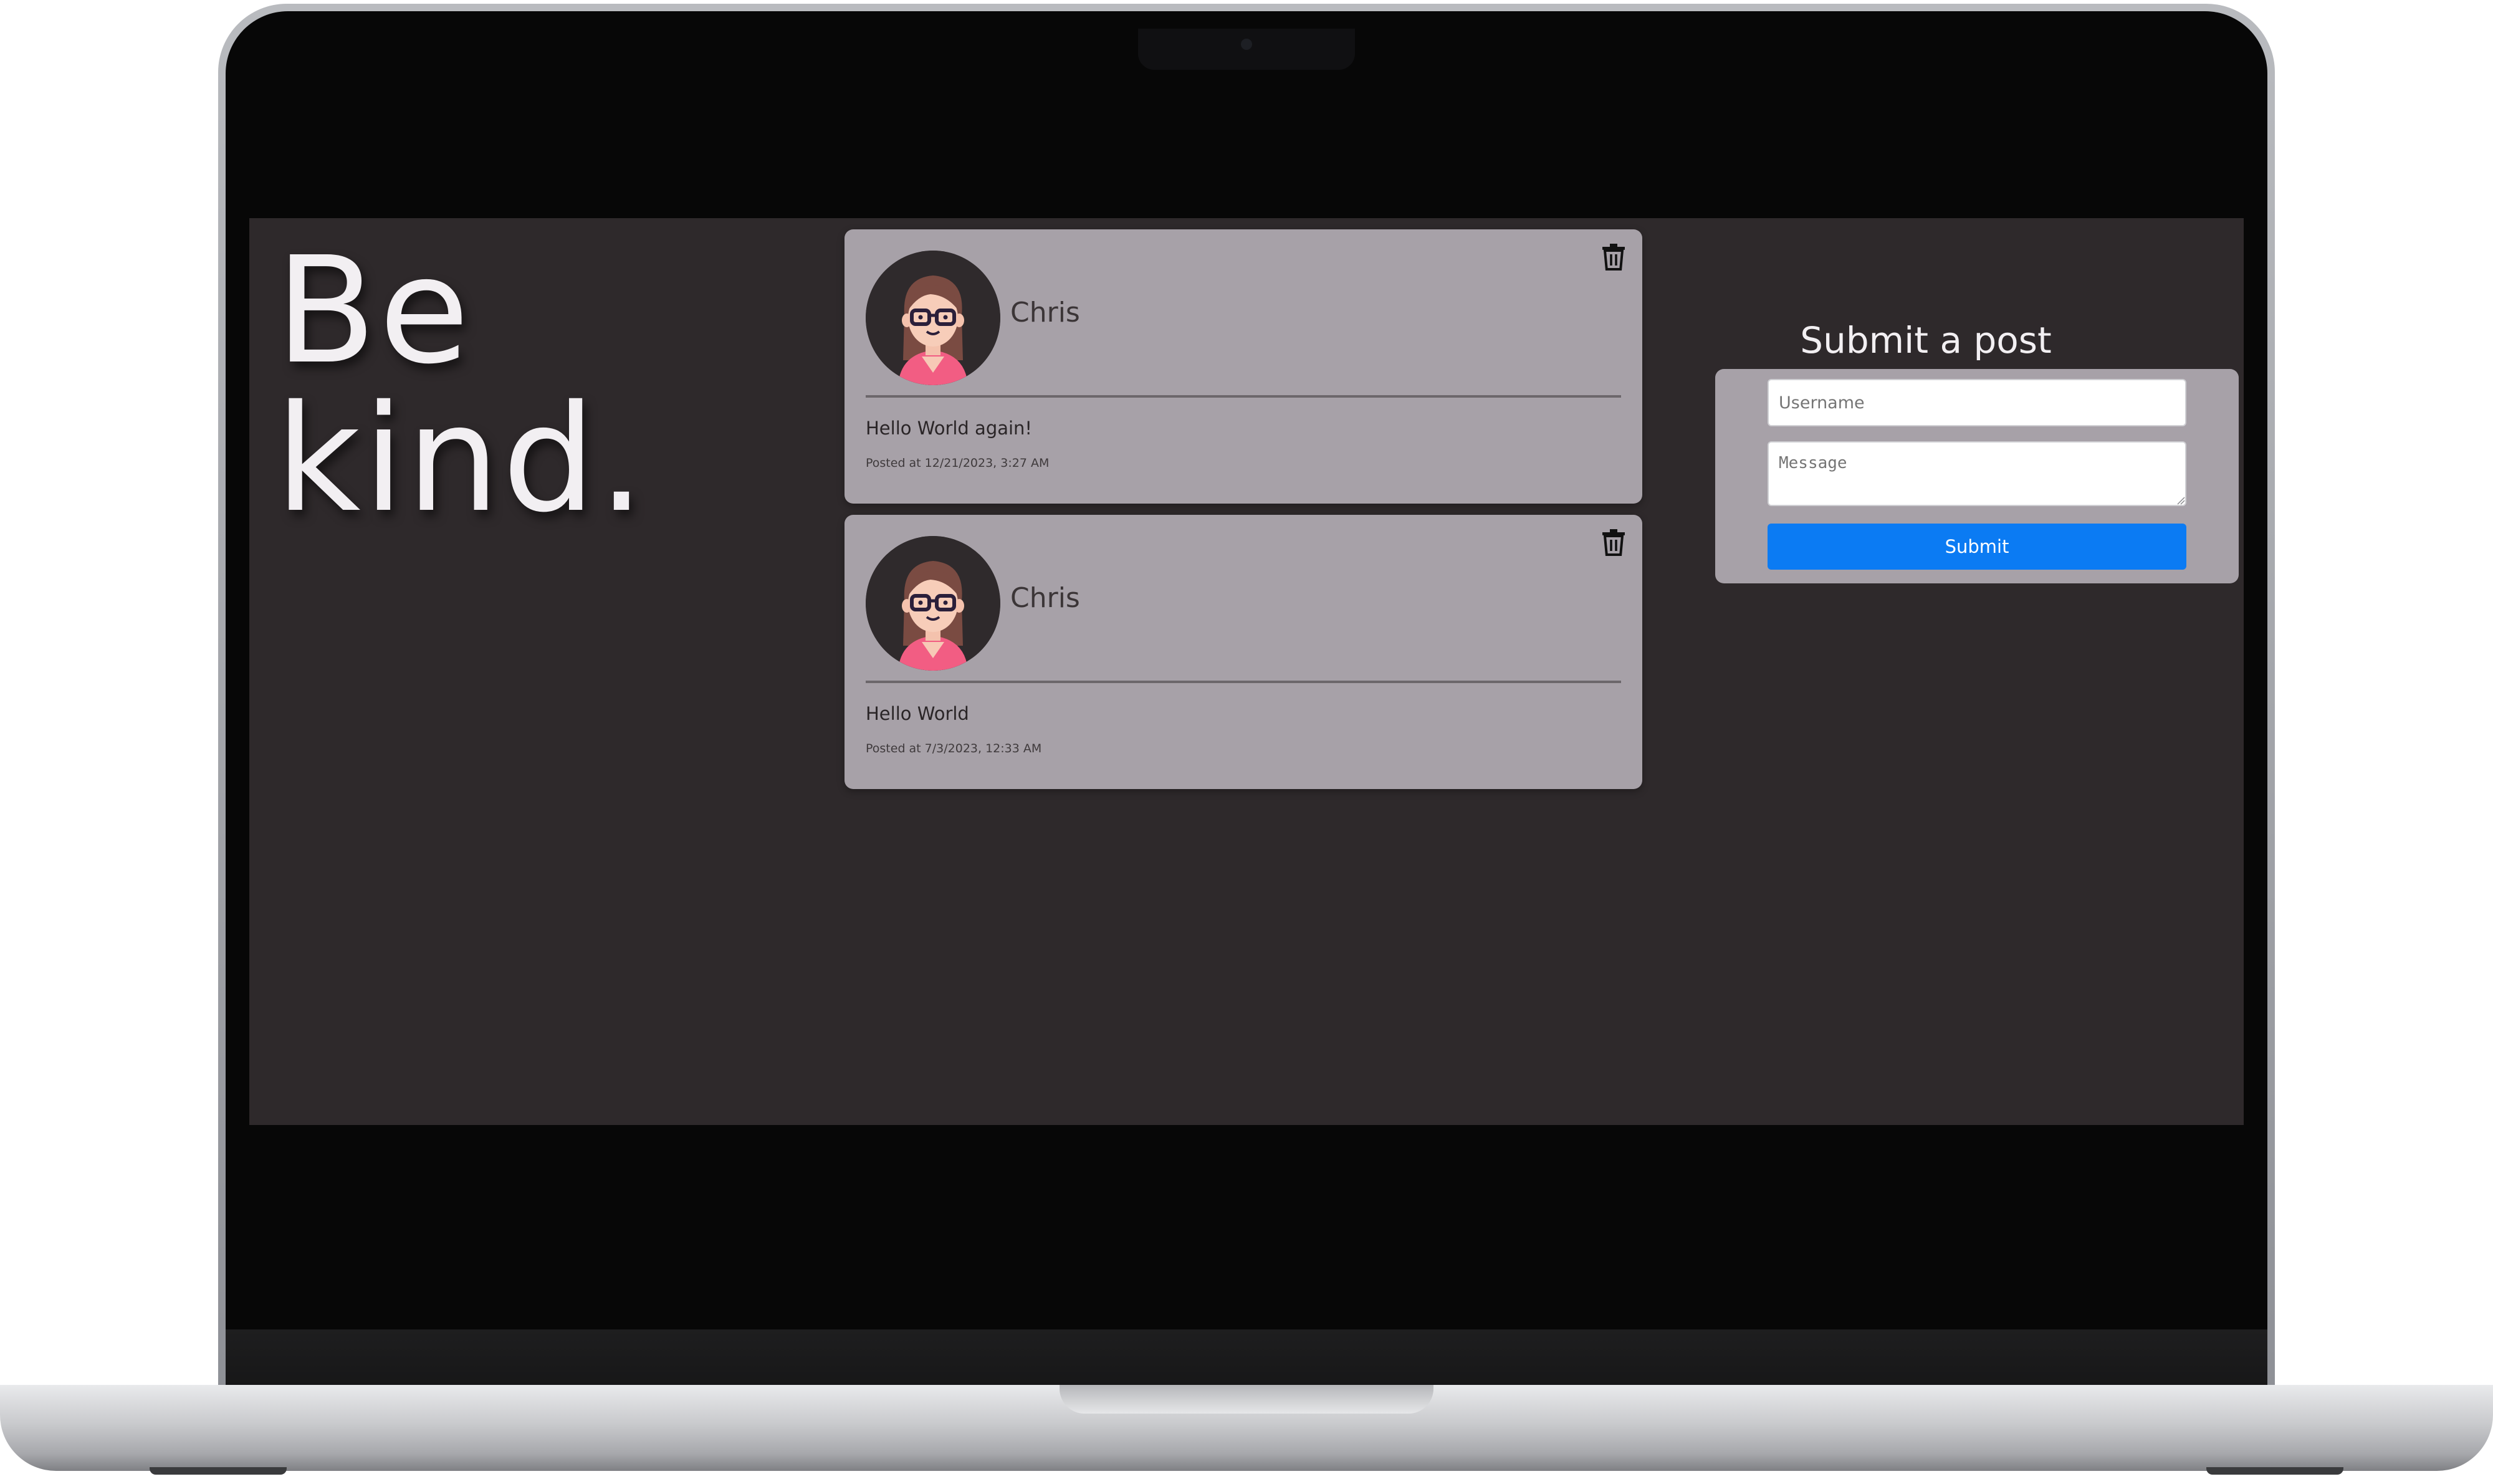 This screenshot has width=2493, height=1484. Describe the element at coordinates (1977, 402) in the screenshot. I see `username-input` at that location.